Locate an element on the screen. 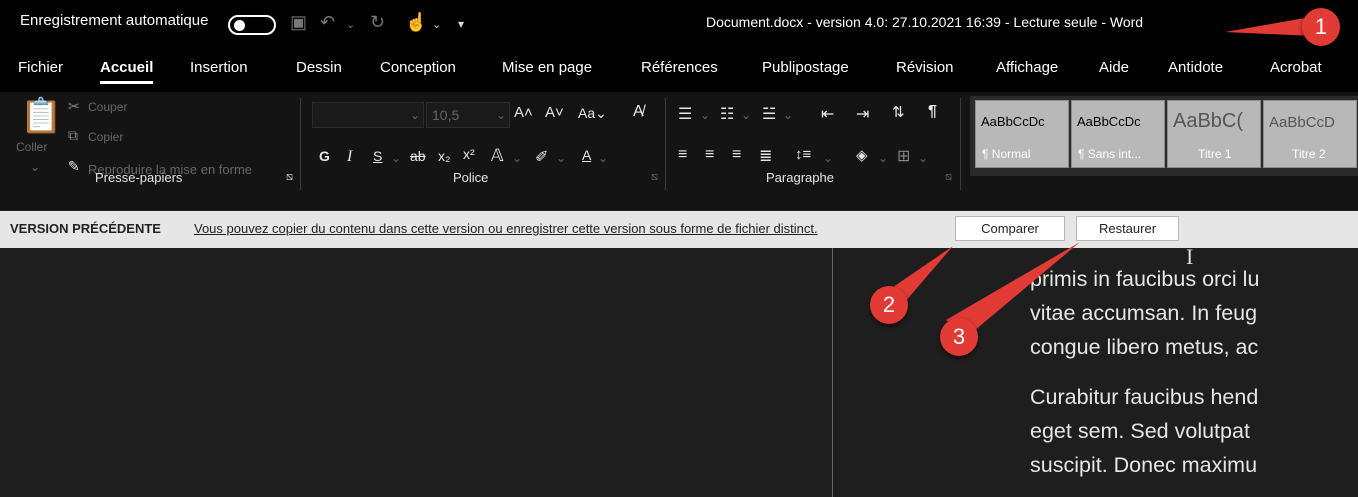 The height and width of the screenshot is (497, 1358). callout-3: 3 is located at coordinates (959, 337).